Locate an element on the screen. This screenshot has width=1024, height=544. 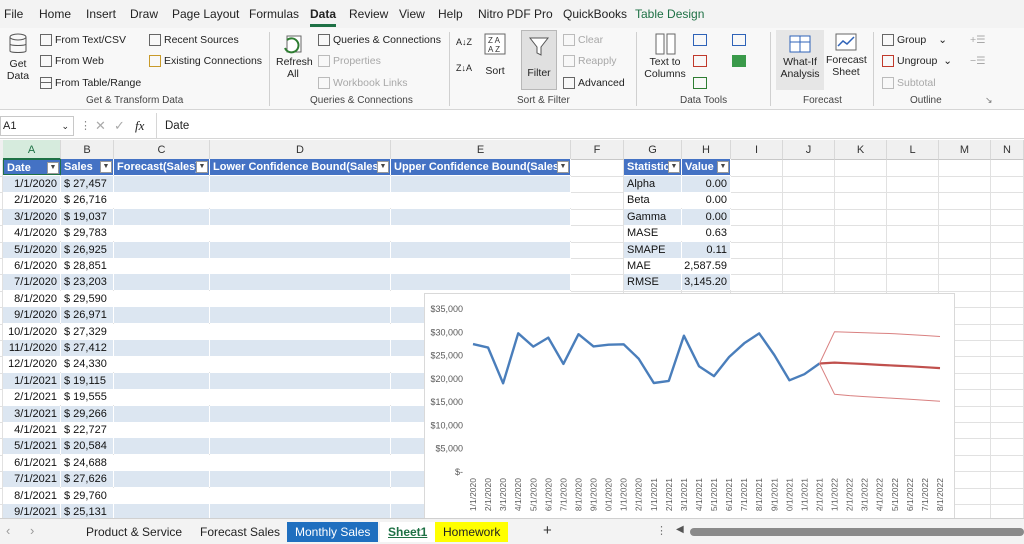
recent-sources-button: Recent Sources is located at coordinates (194, 40).